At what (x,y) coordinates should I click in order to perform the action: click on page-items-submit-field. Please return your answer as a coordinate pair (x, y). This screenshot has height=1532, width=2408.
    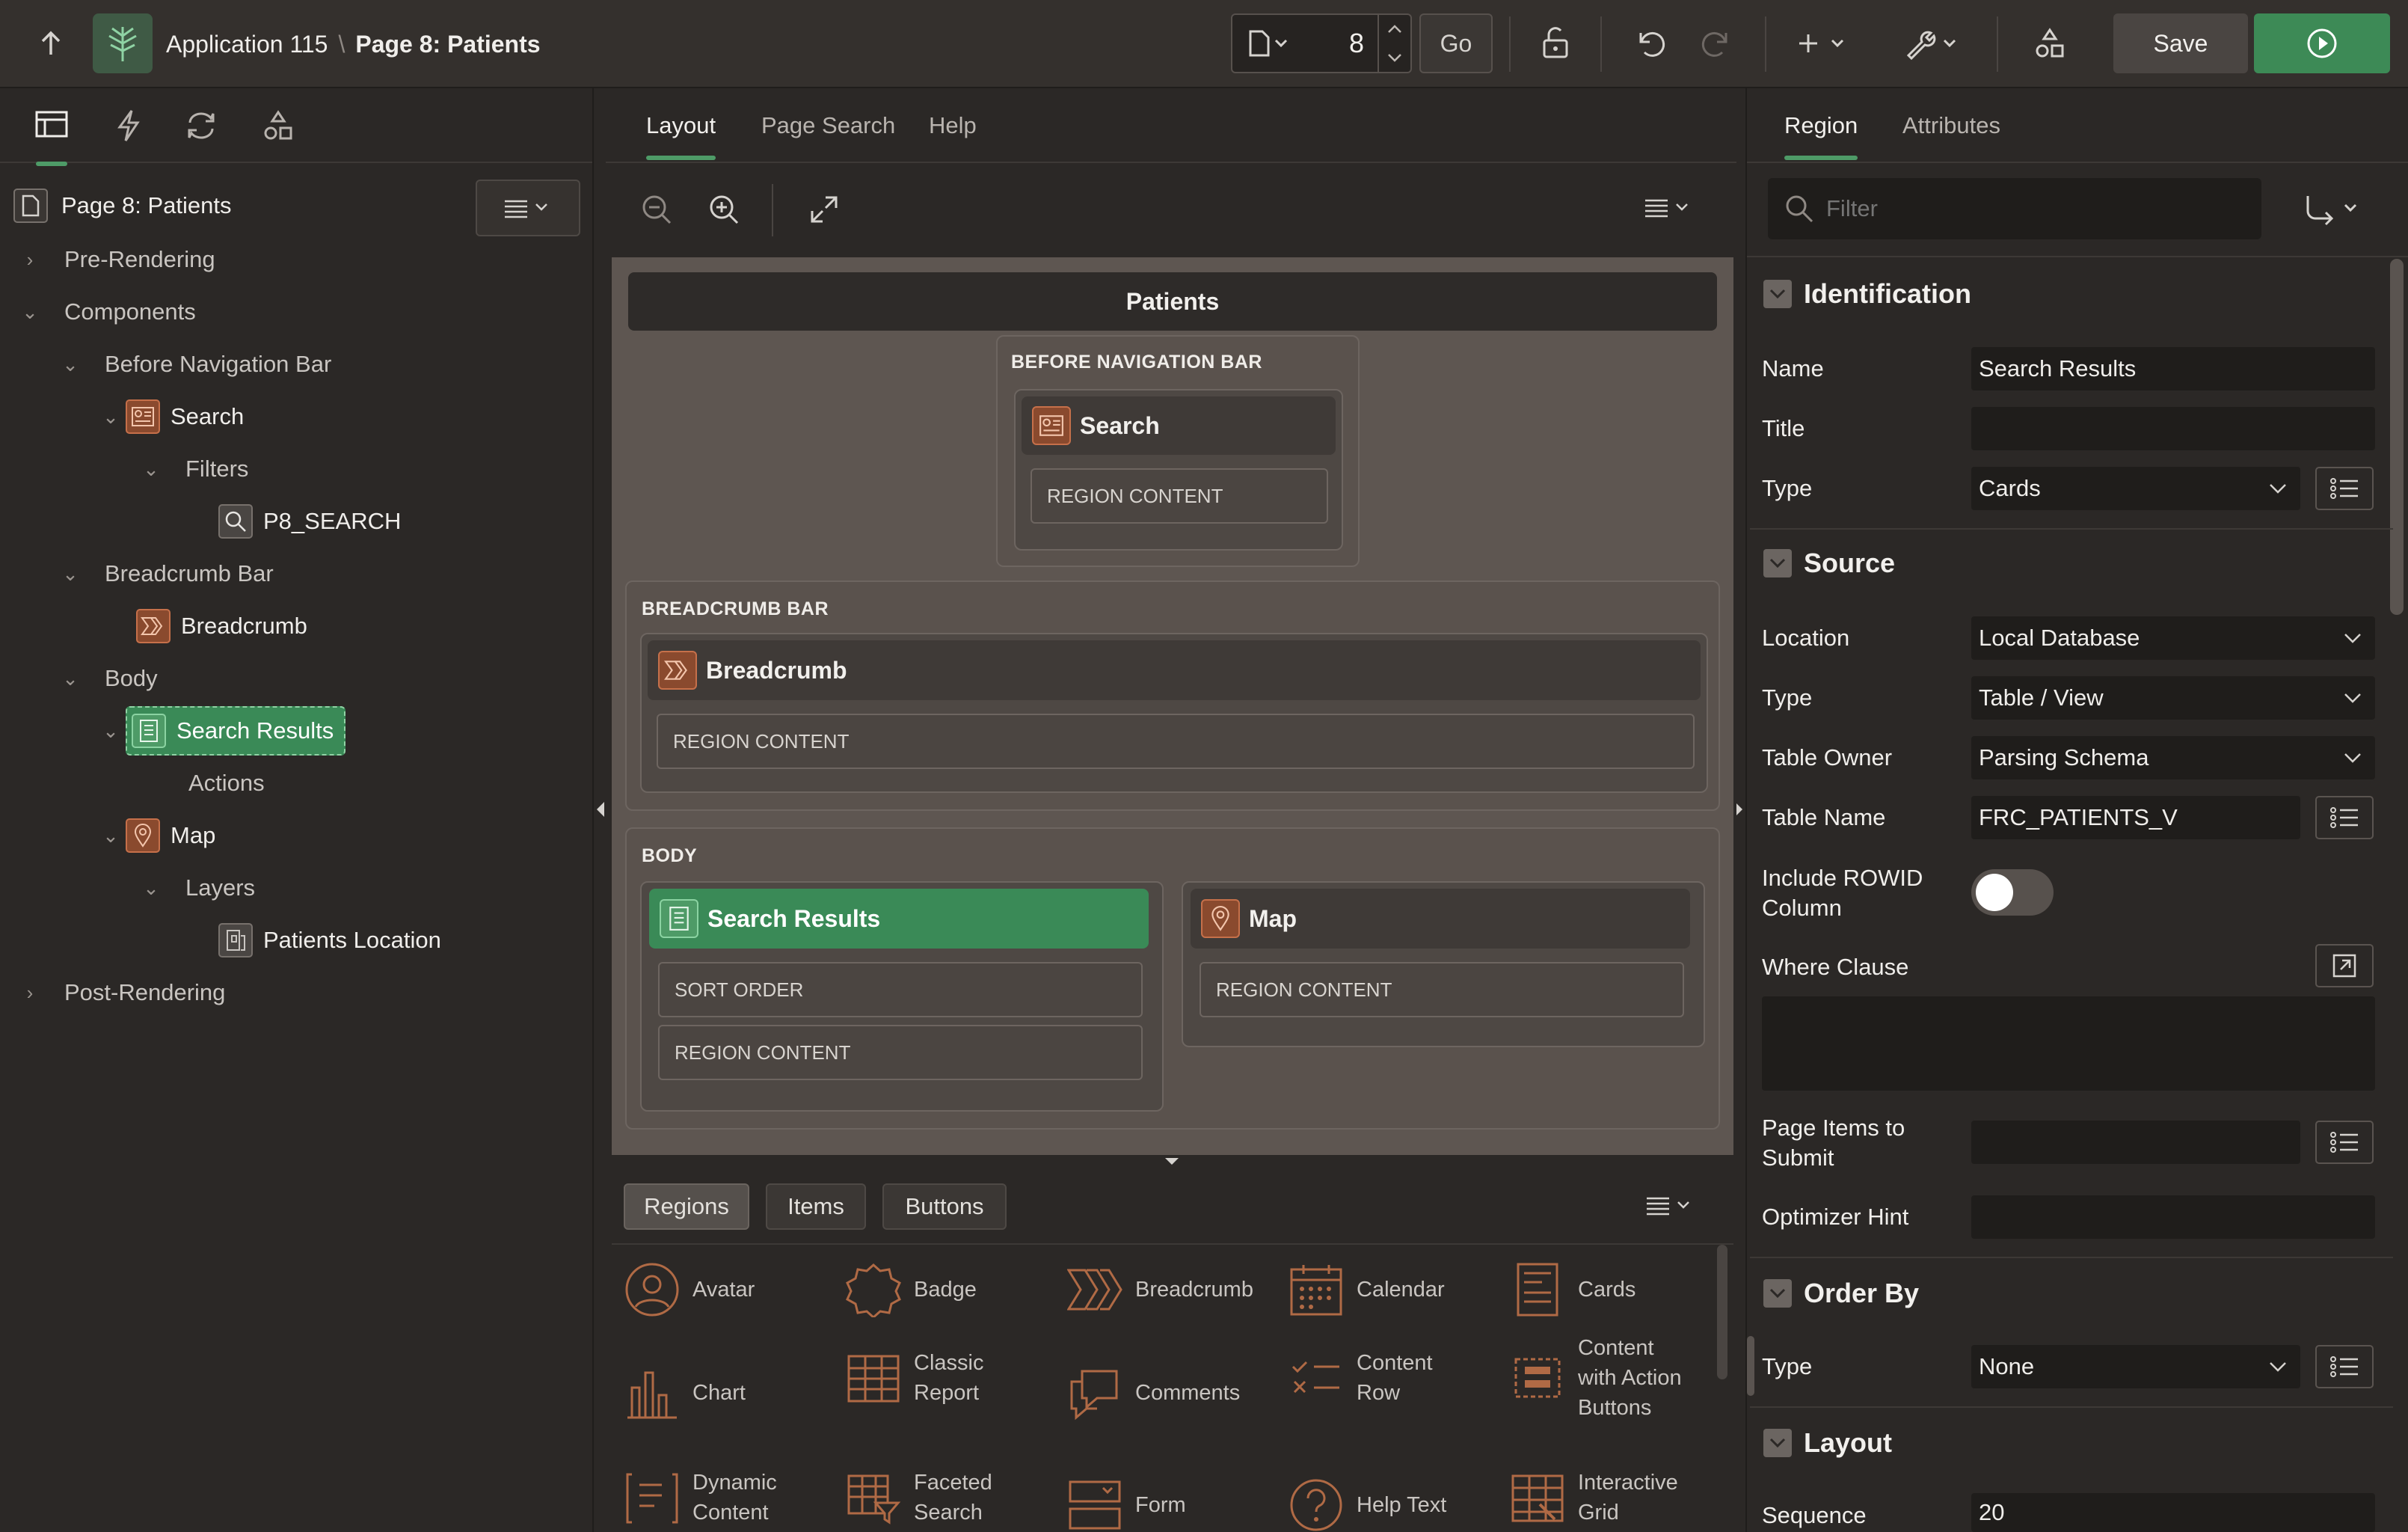
    Looking at the image, I should click on (2135, 1142).